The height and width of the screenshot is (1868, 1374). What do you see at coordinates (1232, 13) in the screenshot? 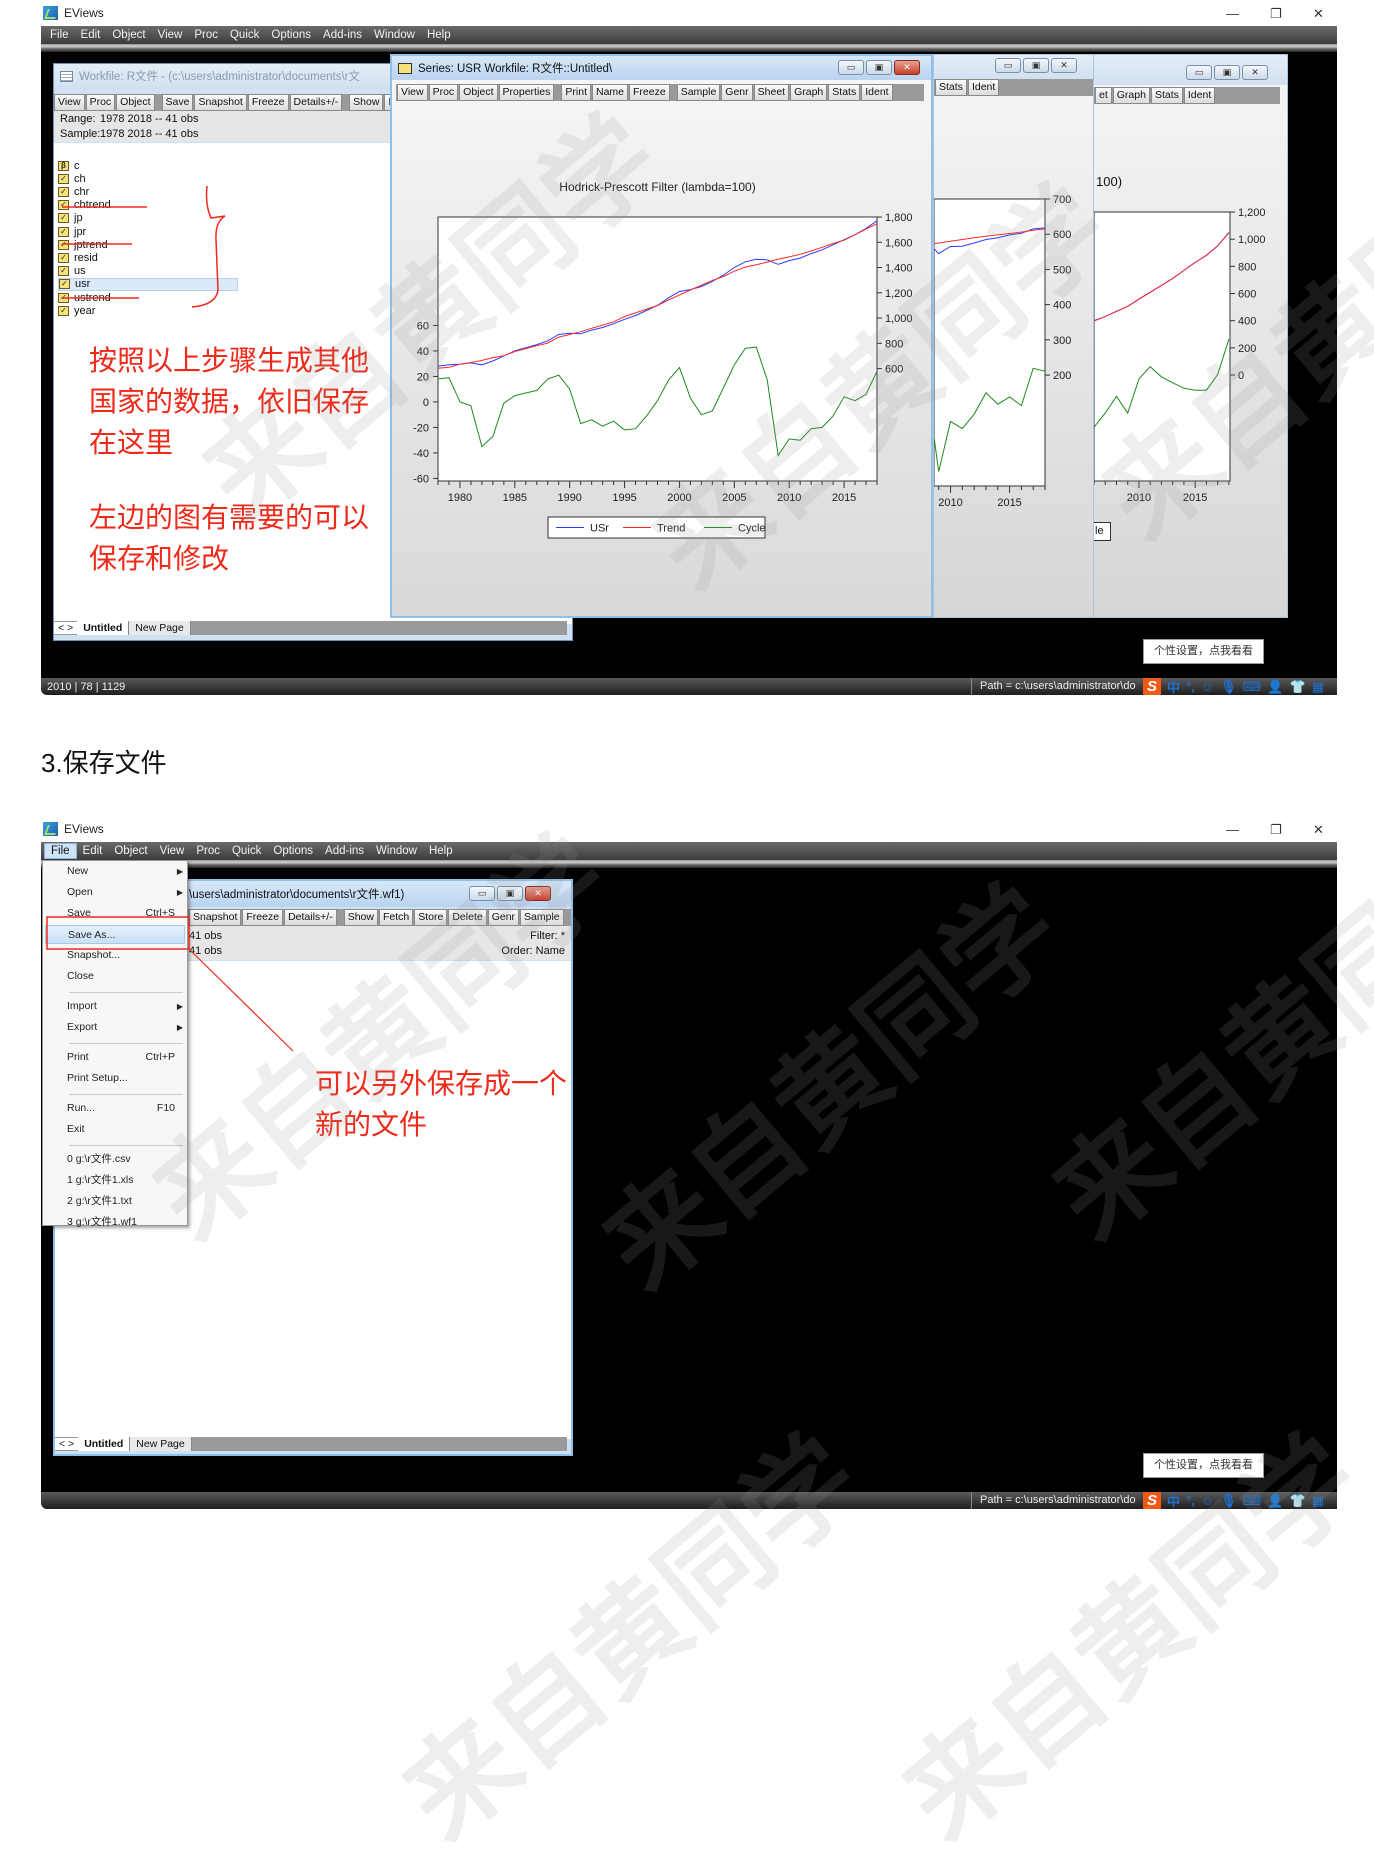
I see `minimize-icon: —` at bounding box center [1232, 13].